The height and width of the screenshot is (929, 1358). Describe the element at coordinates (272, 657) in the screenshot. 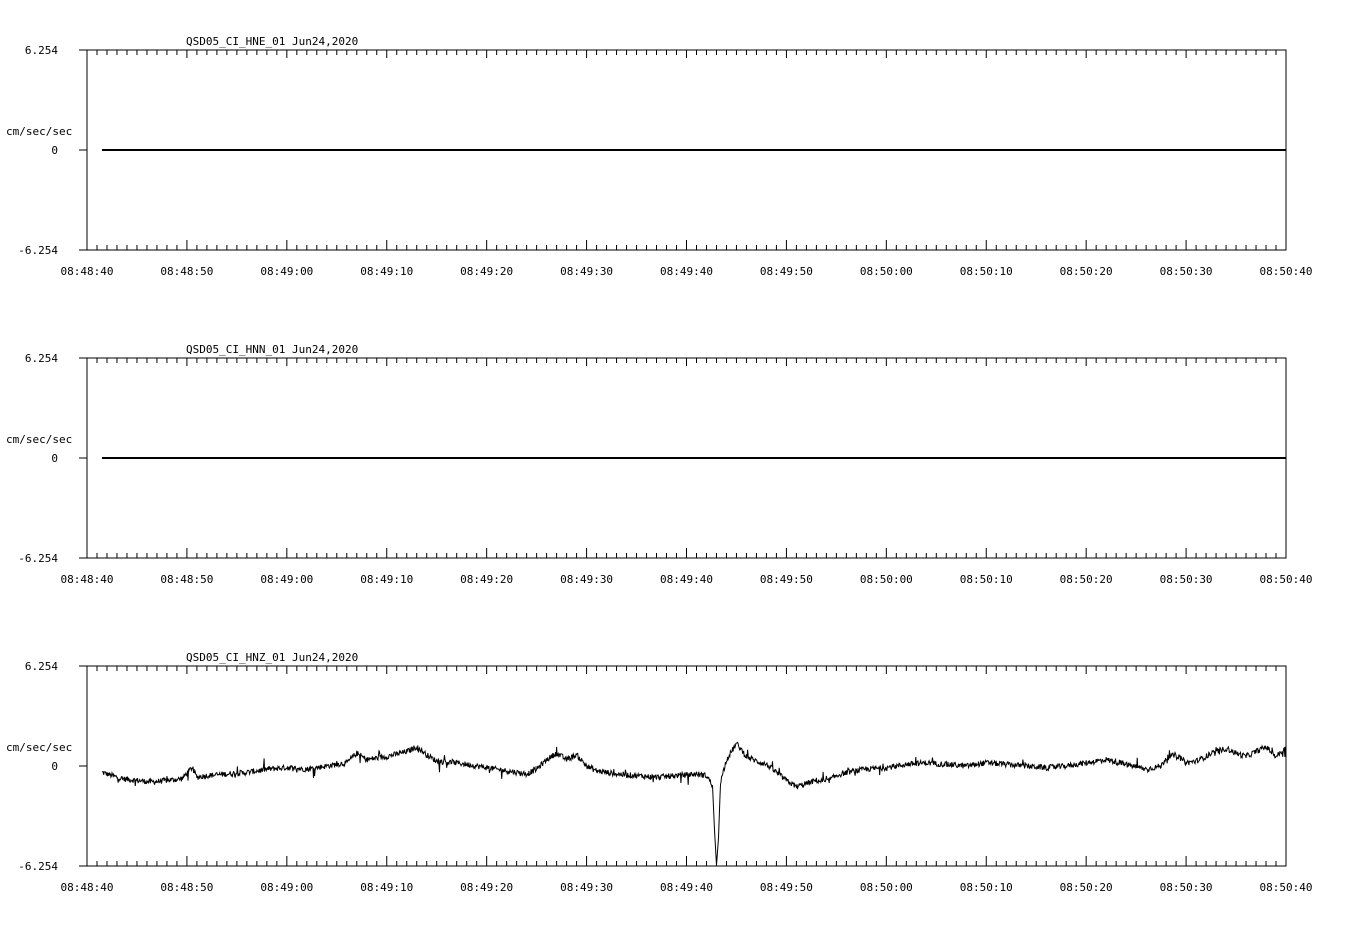

I see `chart-title: QSD05_CI_HNZ_01 Jun24,2020` at that location.